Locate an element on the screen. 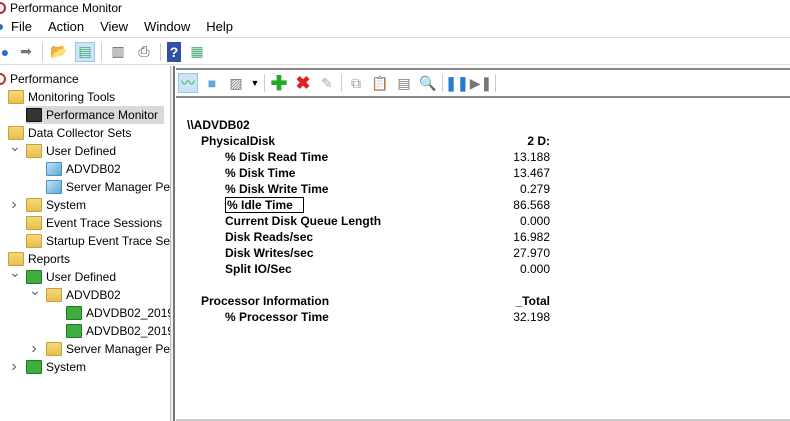  copy-properties-icon: ⧉ is located at coordinates (356, 83).